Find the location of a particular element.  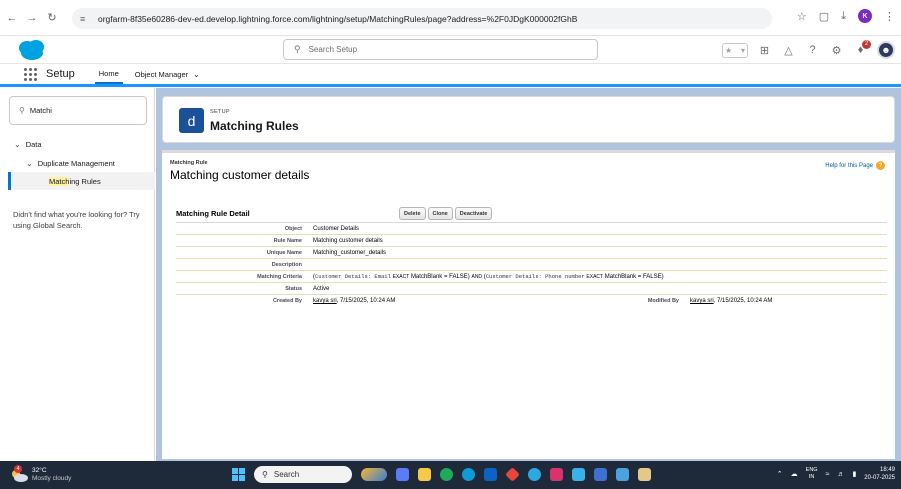

search-highlight: Match is located at coordinates (59, 181).